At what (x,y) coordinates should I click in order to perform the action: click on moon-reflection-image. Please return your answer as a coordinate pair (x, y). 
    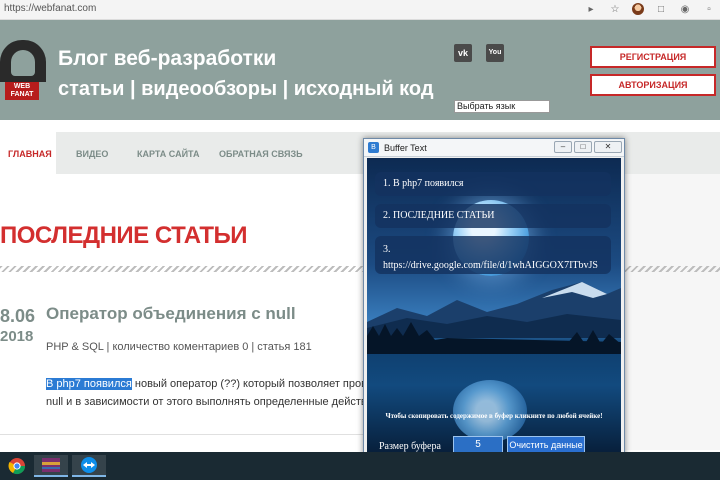
    Looking at the image, I should click on (490, 411).